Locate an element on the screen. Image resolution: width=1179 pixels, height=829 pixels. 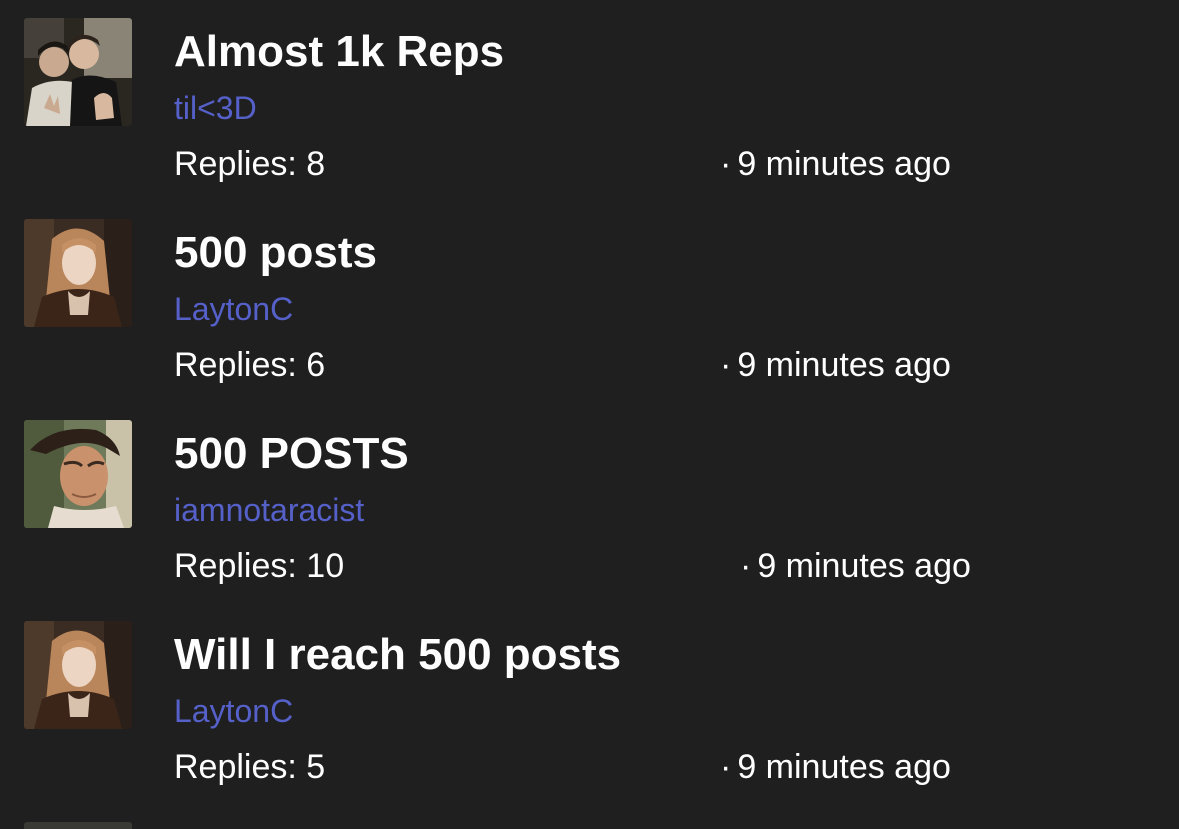
thread-title: 500 posts is located at coordinates (275, 253).